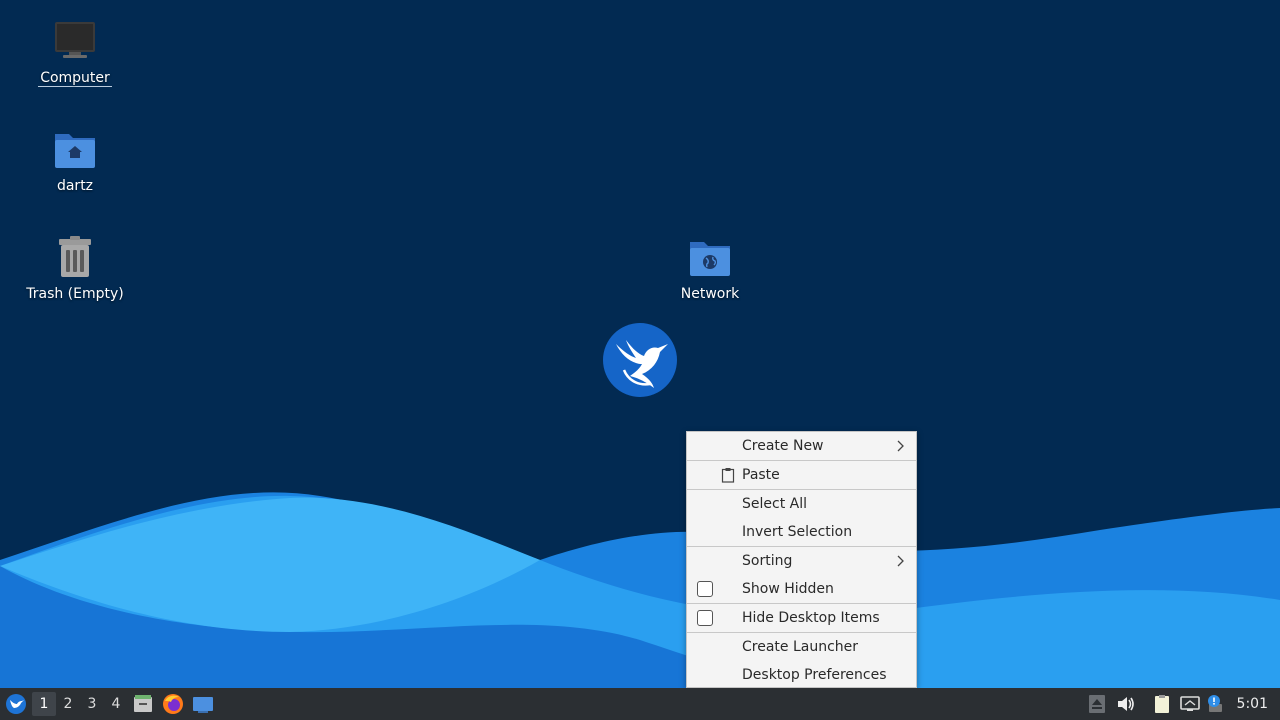  Describe the element at coordinates (788, 589) in the screenshot. I see `menu-item-label: Show Hidden` at that location.